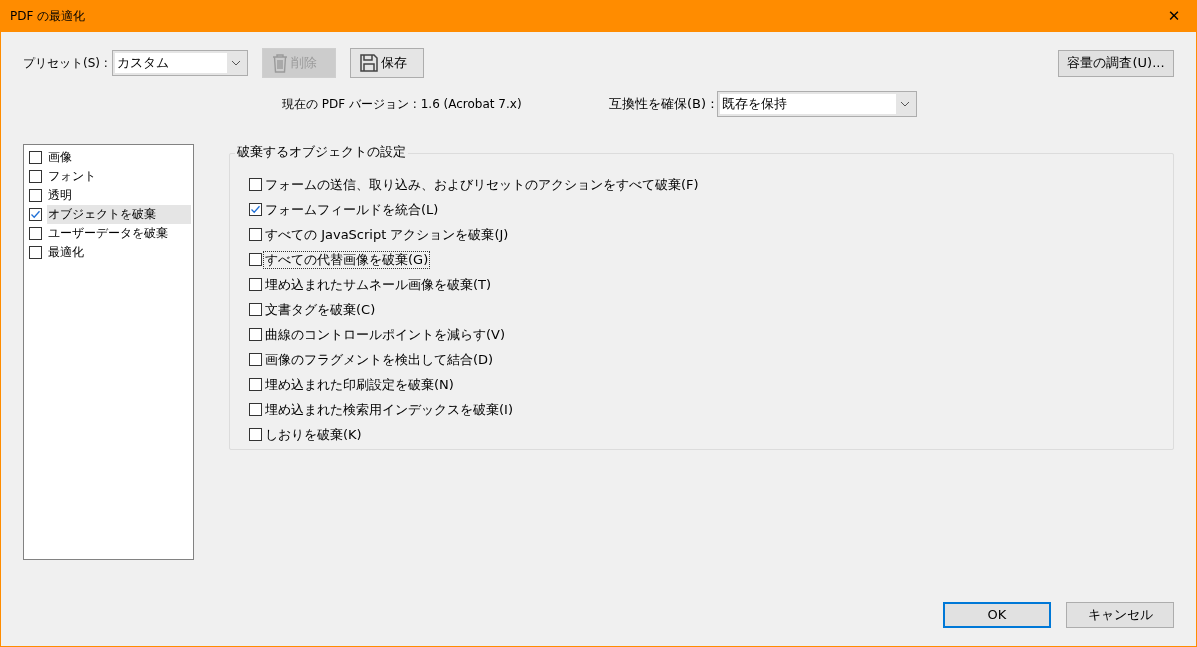  What do you see at coordinates (1120, 615) in the screenshot?
I see `cancel-button: キャンセル` at bounding box center [1120, 615].